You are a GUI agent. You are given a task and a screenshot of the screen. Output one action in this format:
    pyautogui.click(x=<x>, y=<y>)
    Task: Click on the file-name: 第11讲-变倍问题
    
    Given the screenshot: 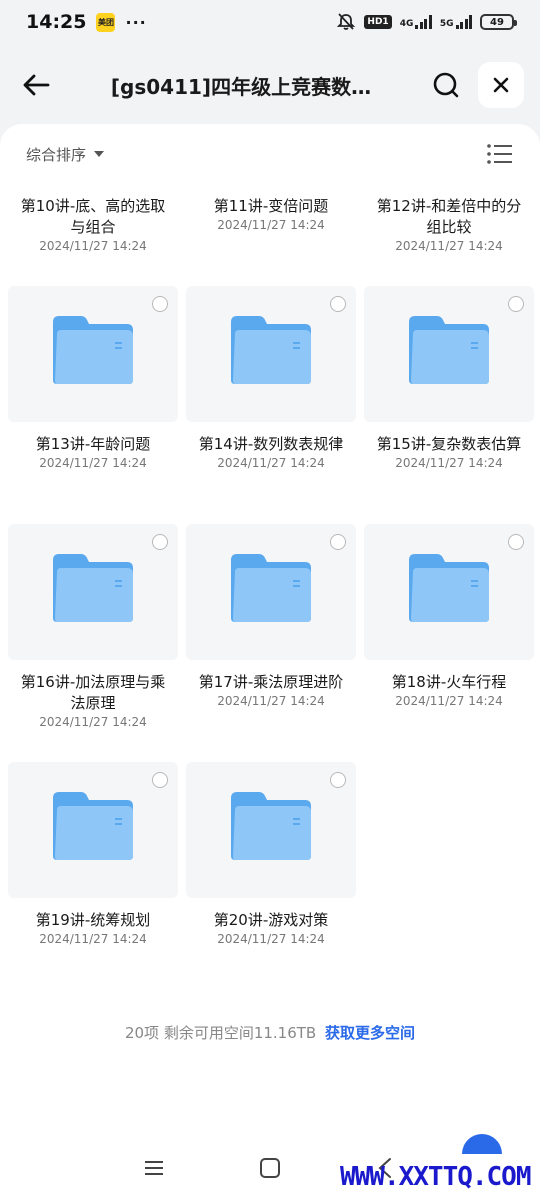 What is the action you would take?
    pyautogui.click(x=271, y=206)
    